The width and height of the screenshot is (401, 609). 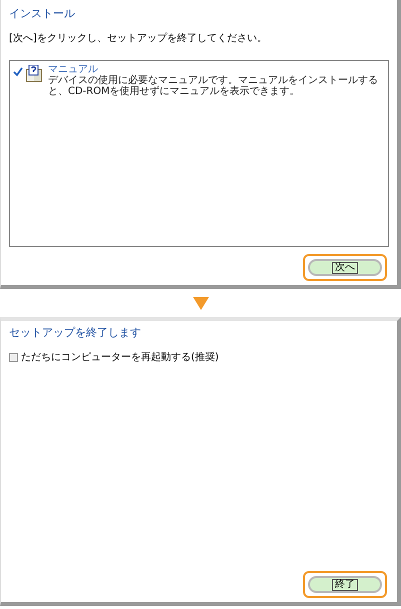 What do you see at coordinates (42, 14) in the screenshot?
I see `panel-title: インストール` at bounding box center [42, 14].